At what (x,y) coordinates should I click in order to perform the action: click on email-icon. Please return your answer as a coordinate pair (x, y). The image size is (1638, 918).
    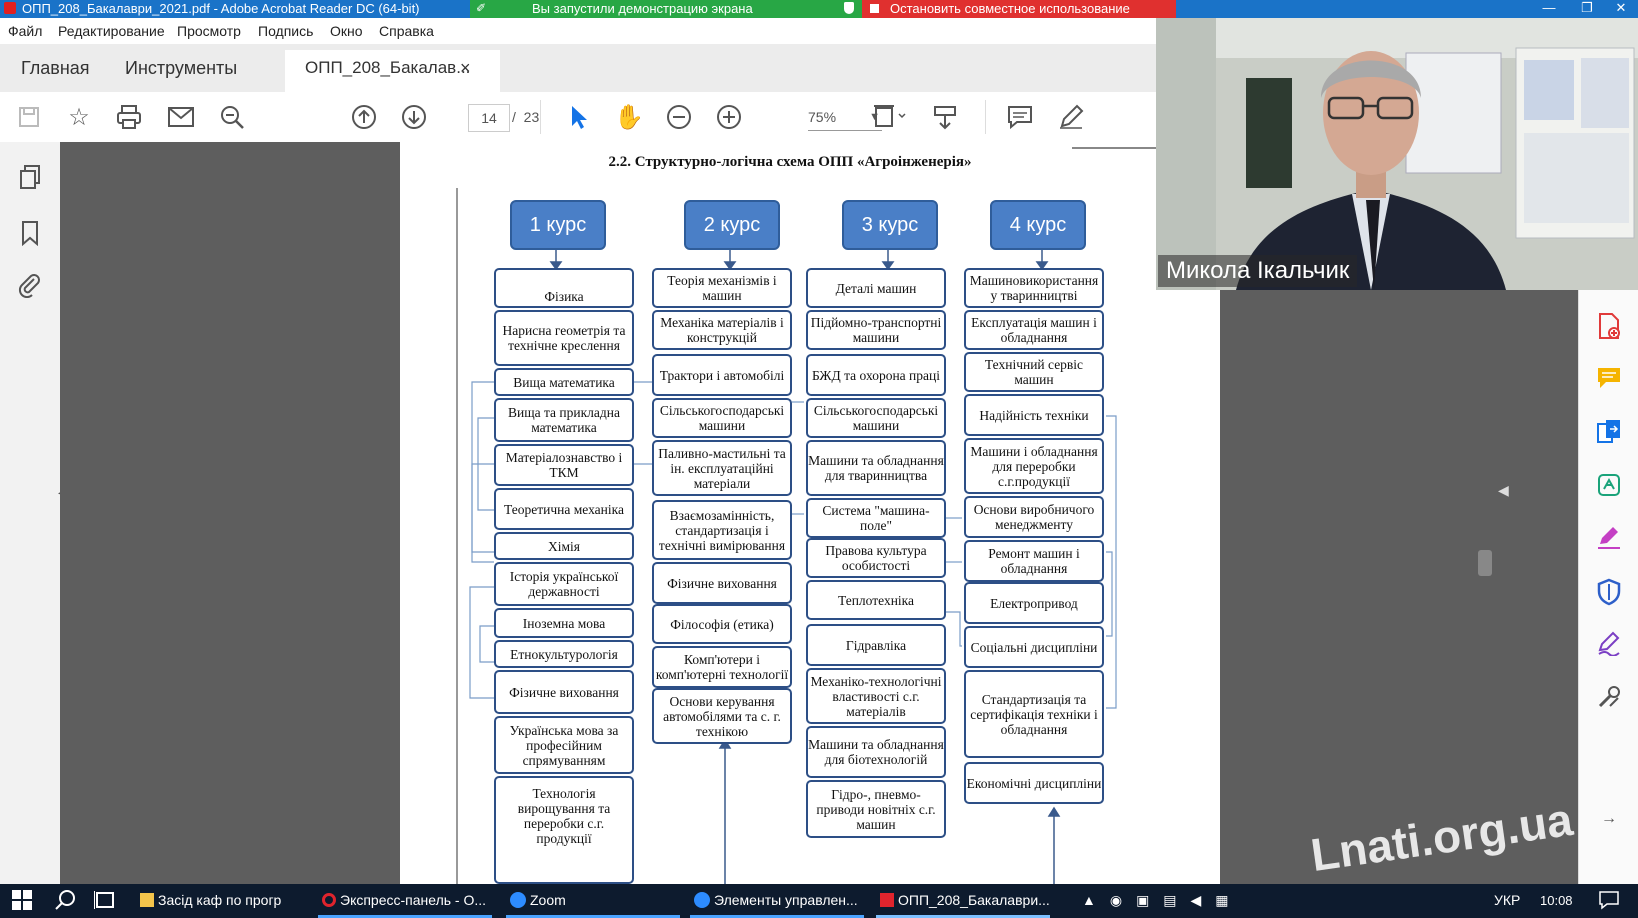
    Looking at the image, I should click on (181, 117).